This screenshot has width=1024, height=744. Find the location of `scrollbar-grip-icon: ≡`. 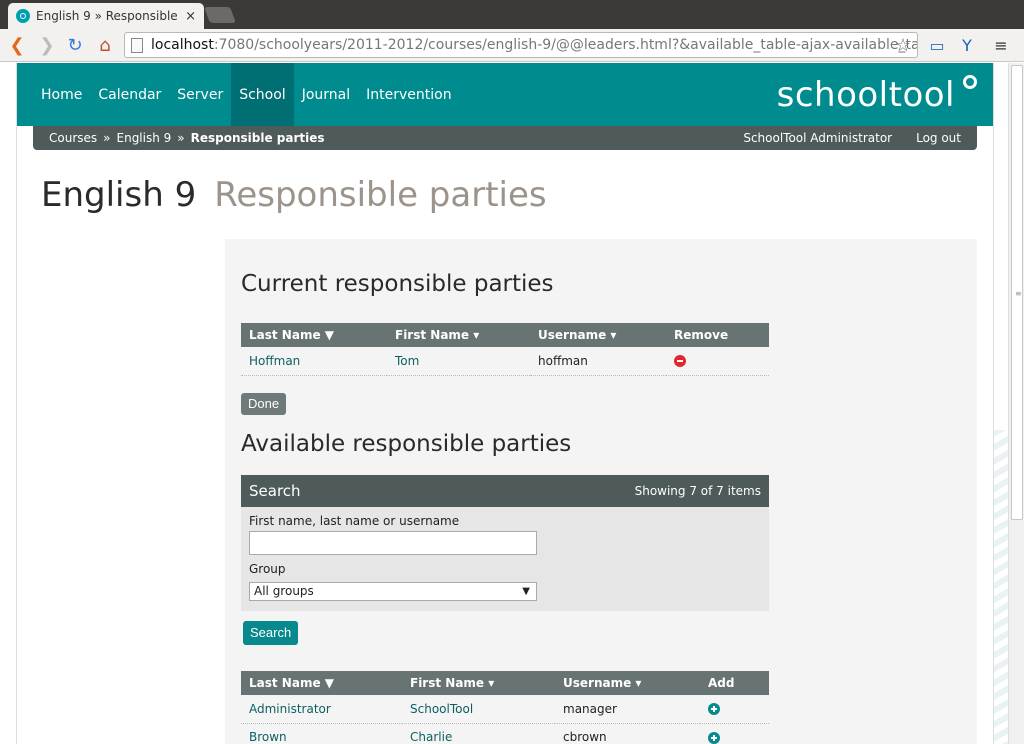

scrollbar-grip-icon: ≡ is located at coordinates (1018, 293).